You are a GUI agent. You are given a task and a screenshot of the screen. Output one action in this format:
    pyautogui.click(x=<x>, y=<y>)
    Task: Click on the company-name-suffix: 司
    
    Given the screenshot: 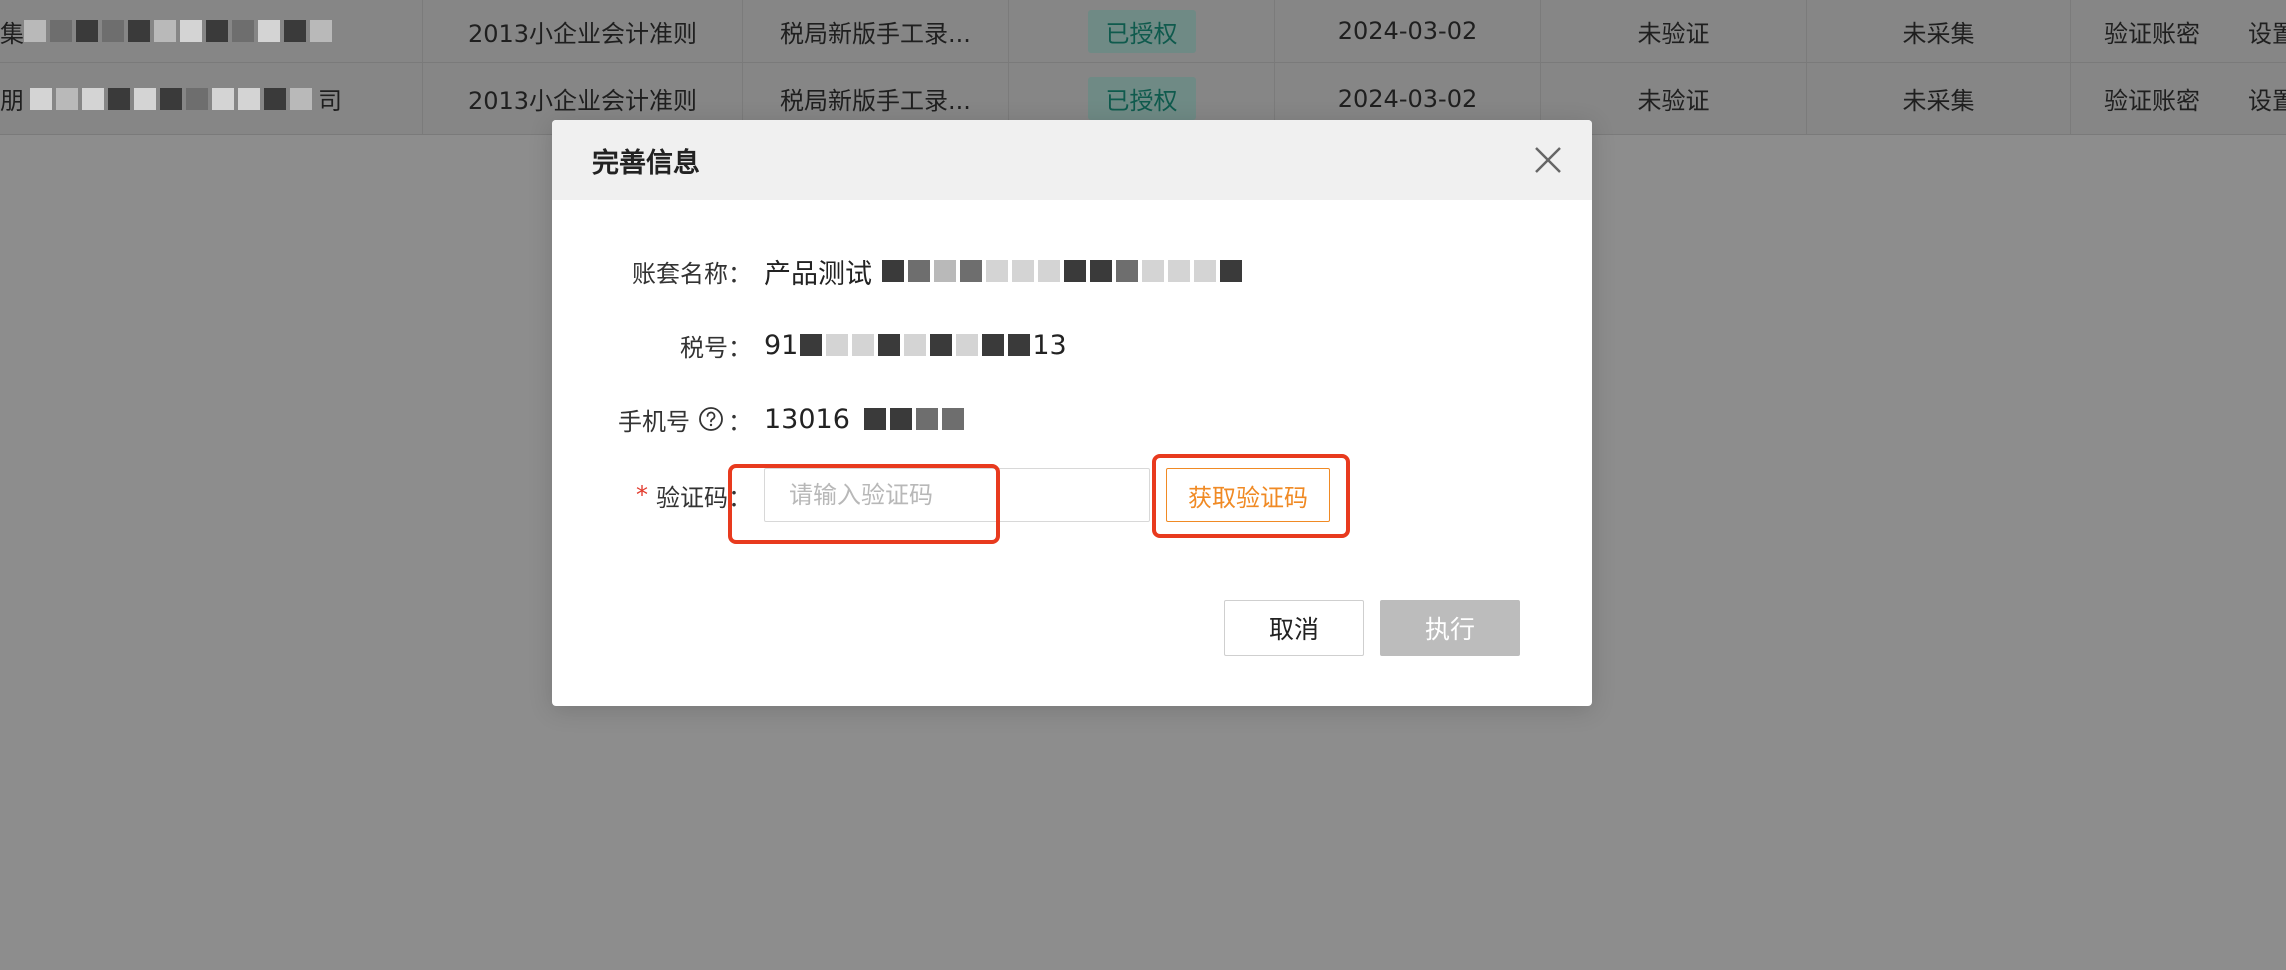 What is the action you would take?
    pyautogui.click(x=330, y=101)
    